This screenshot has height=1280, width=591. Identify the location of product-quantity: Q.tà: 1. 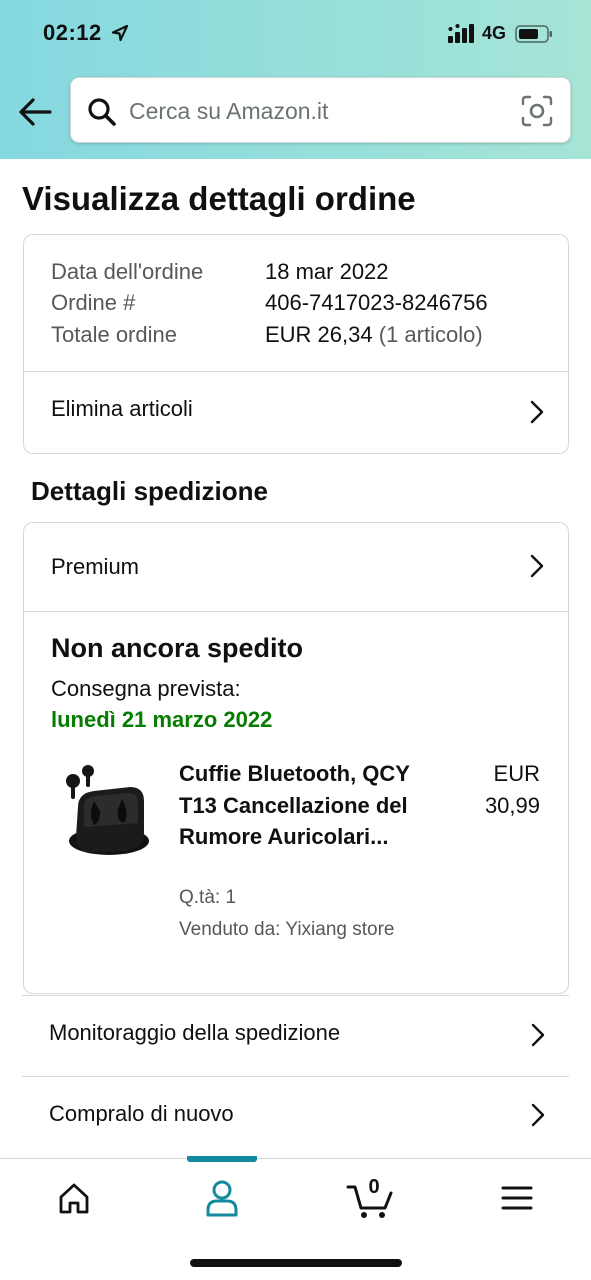
(208, 897).